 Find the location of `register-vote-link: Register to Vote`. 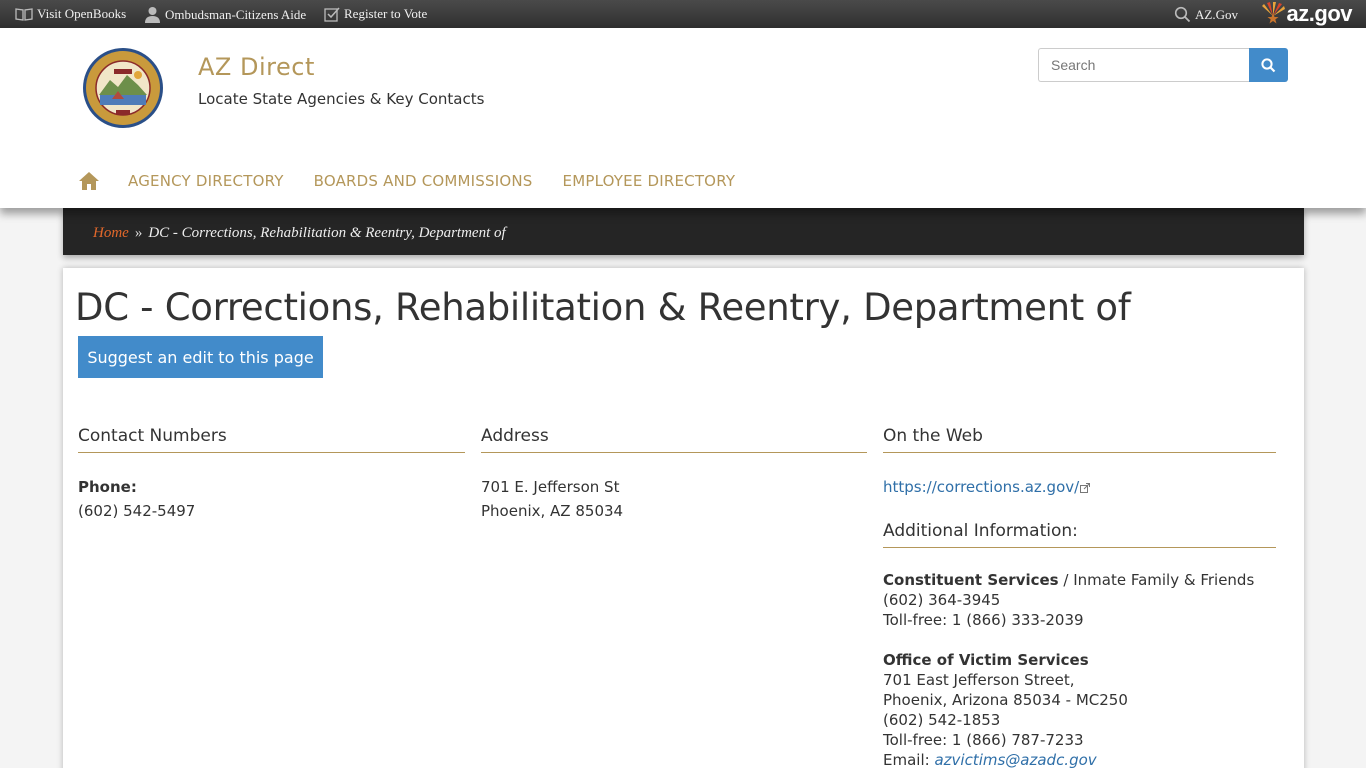

register-vote-link: Register to Vote is located at coordinates (375, 14).